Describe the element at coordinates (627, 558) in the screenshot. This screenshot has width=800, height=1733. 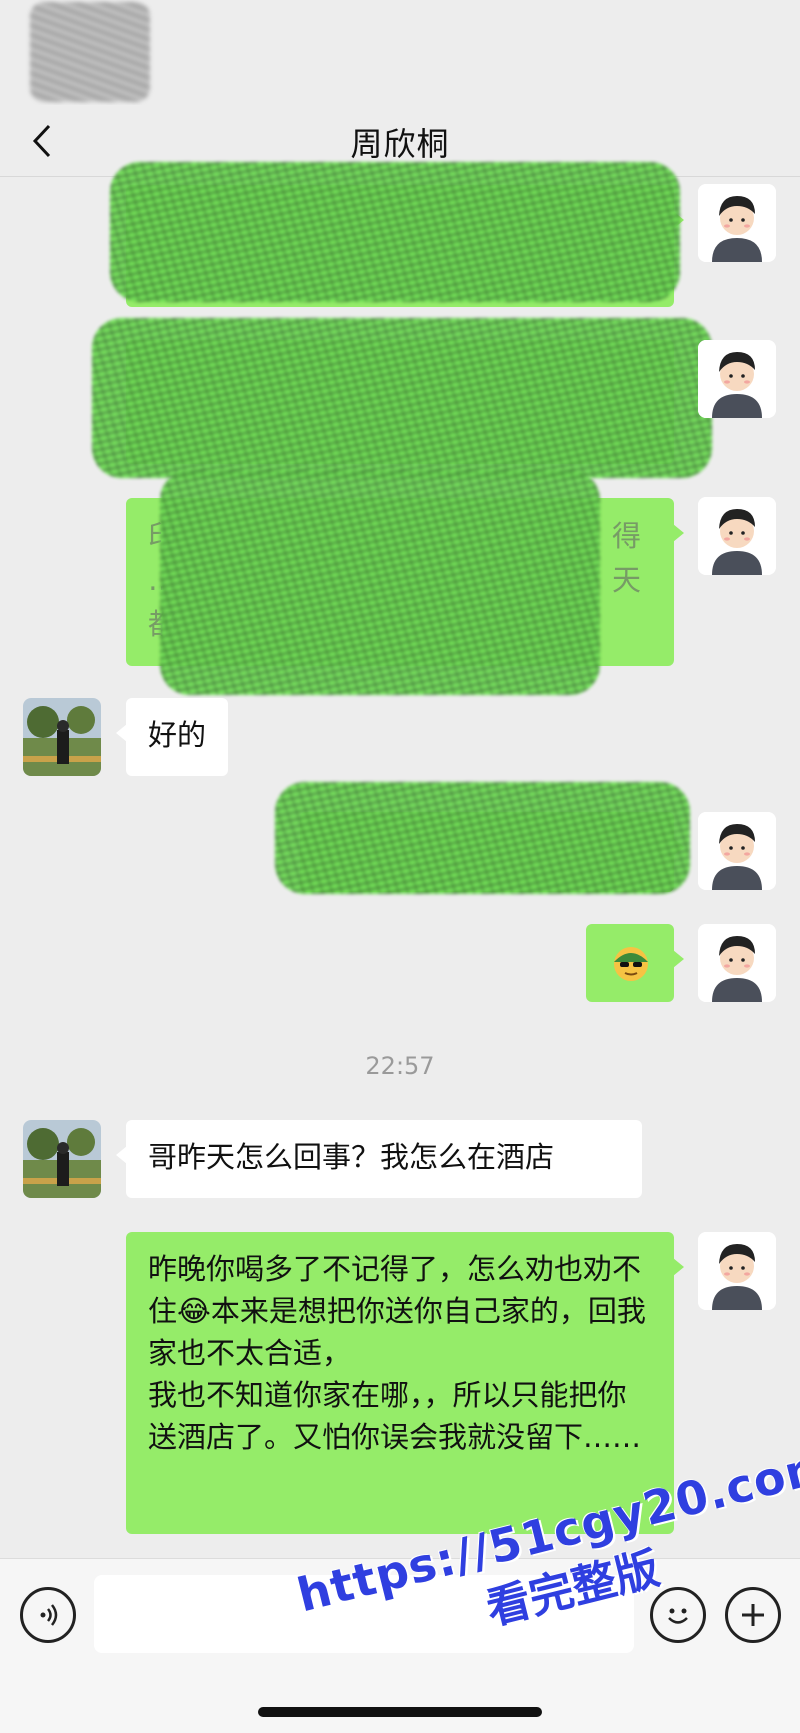
I see `message-partial-text-right: 得 天` at that location.